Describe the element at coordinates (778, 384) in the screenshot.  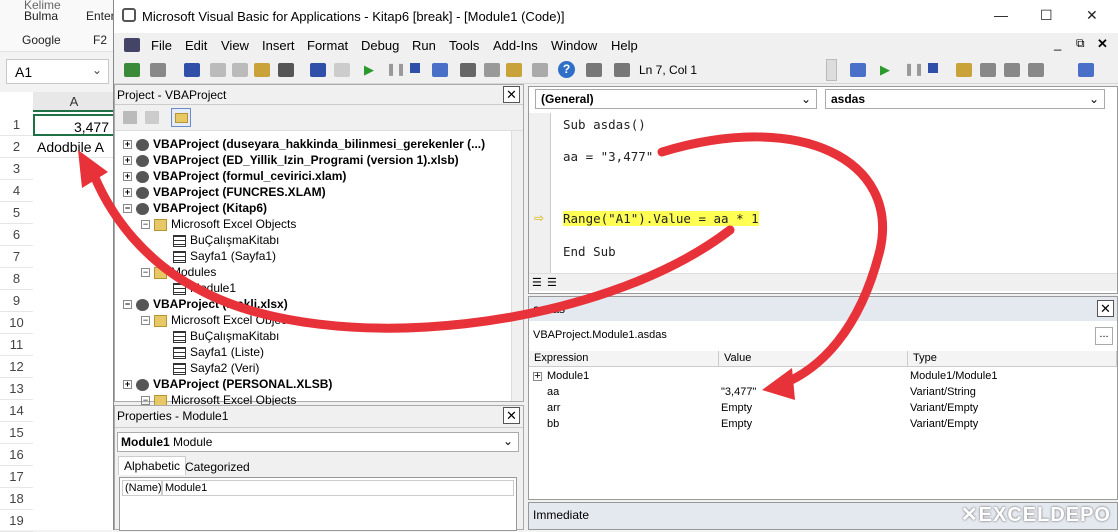
I see `arrow-head-watch` at that location.